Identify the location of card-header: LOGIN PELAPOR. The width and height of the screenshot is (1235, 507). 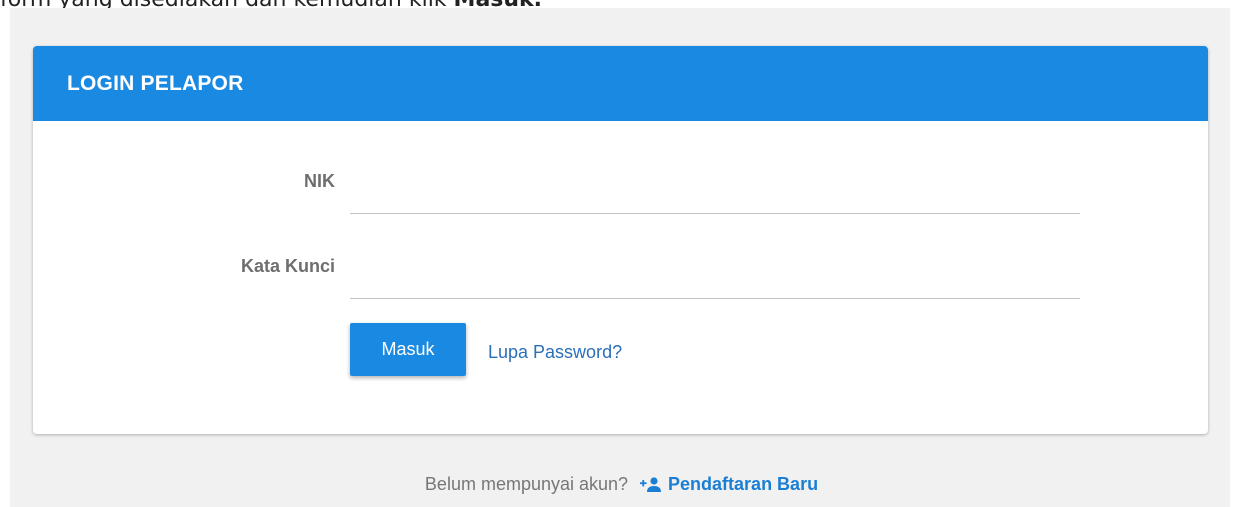
(620, 83).